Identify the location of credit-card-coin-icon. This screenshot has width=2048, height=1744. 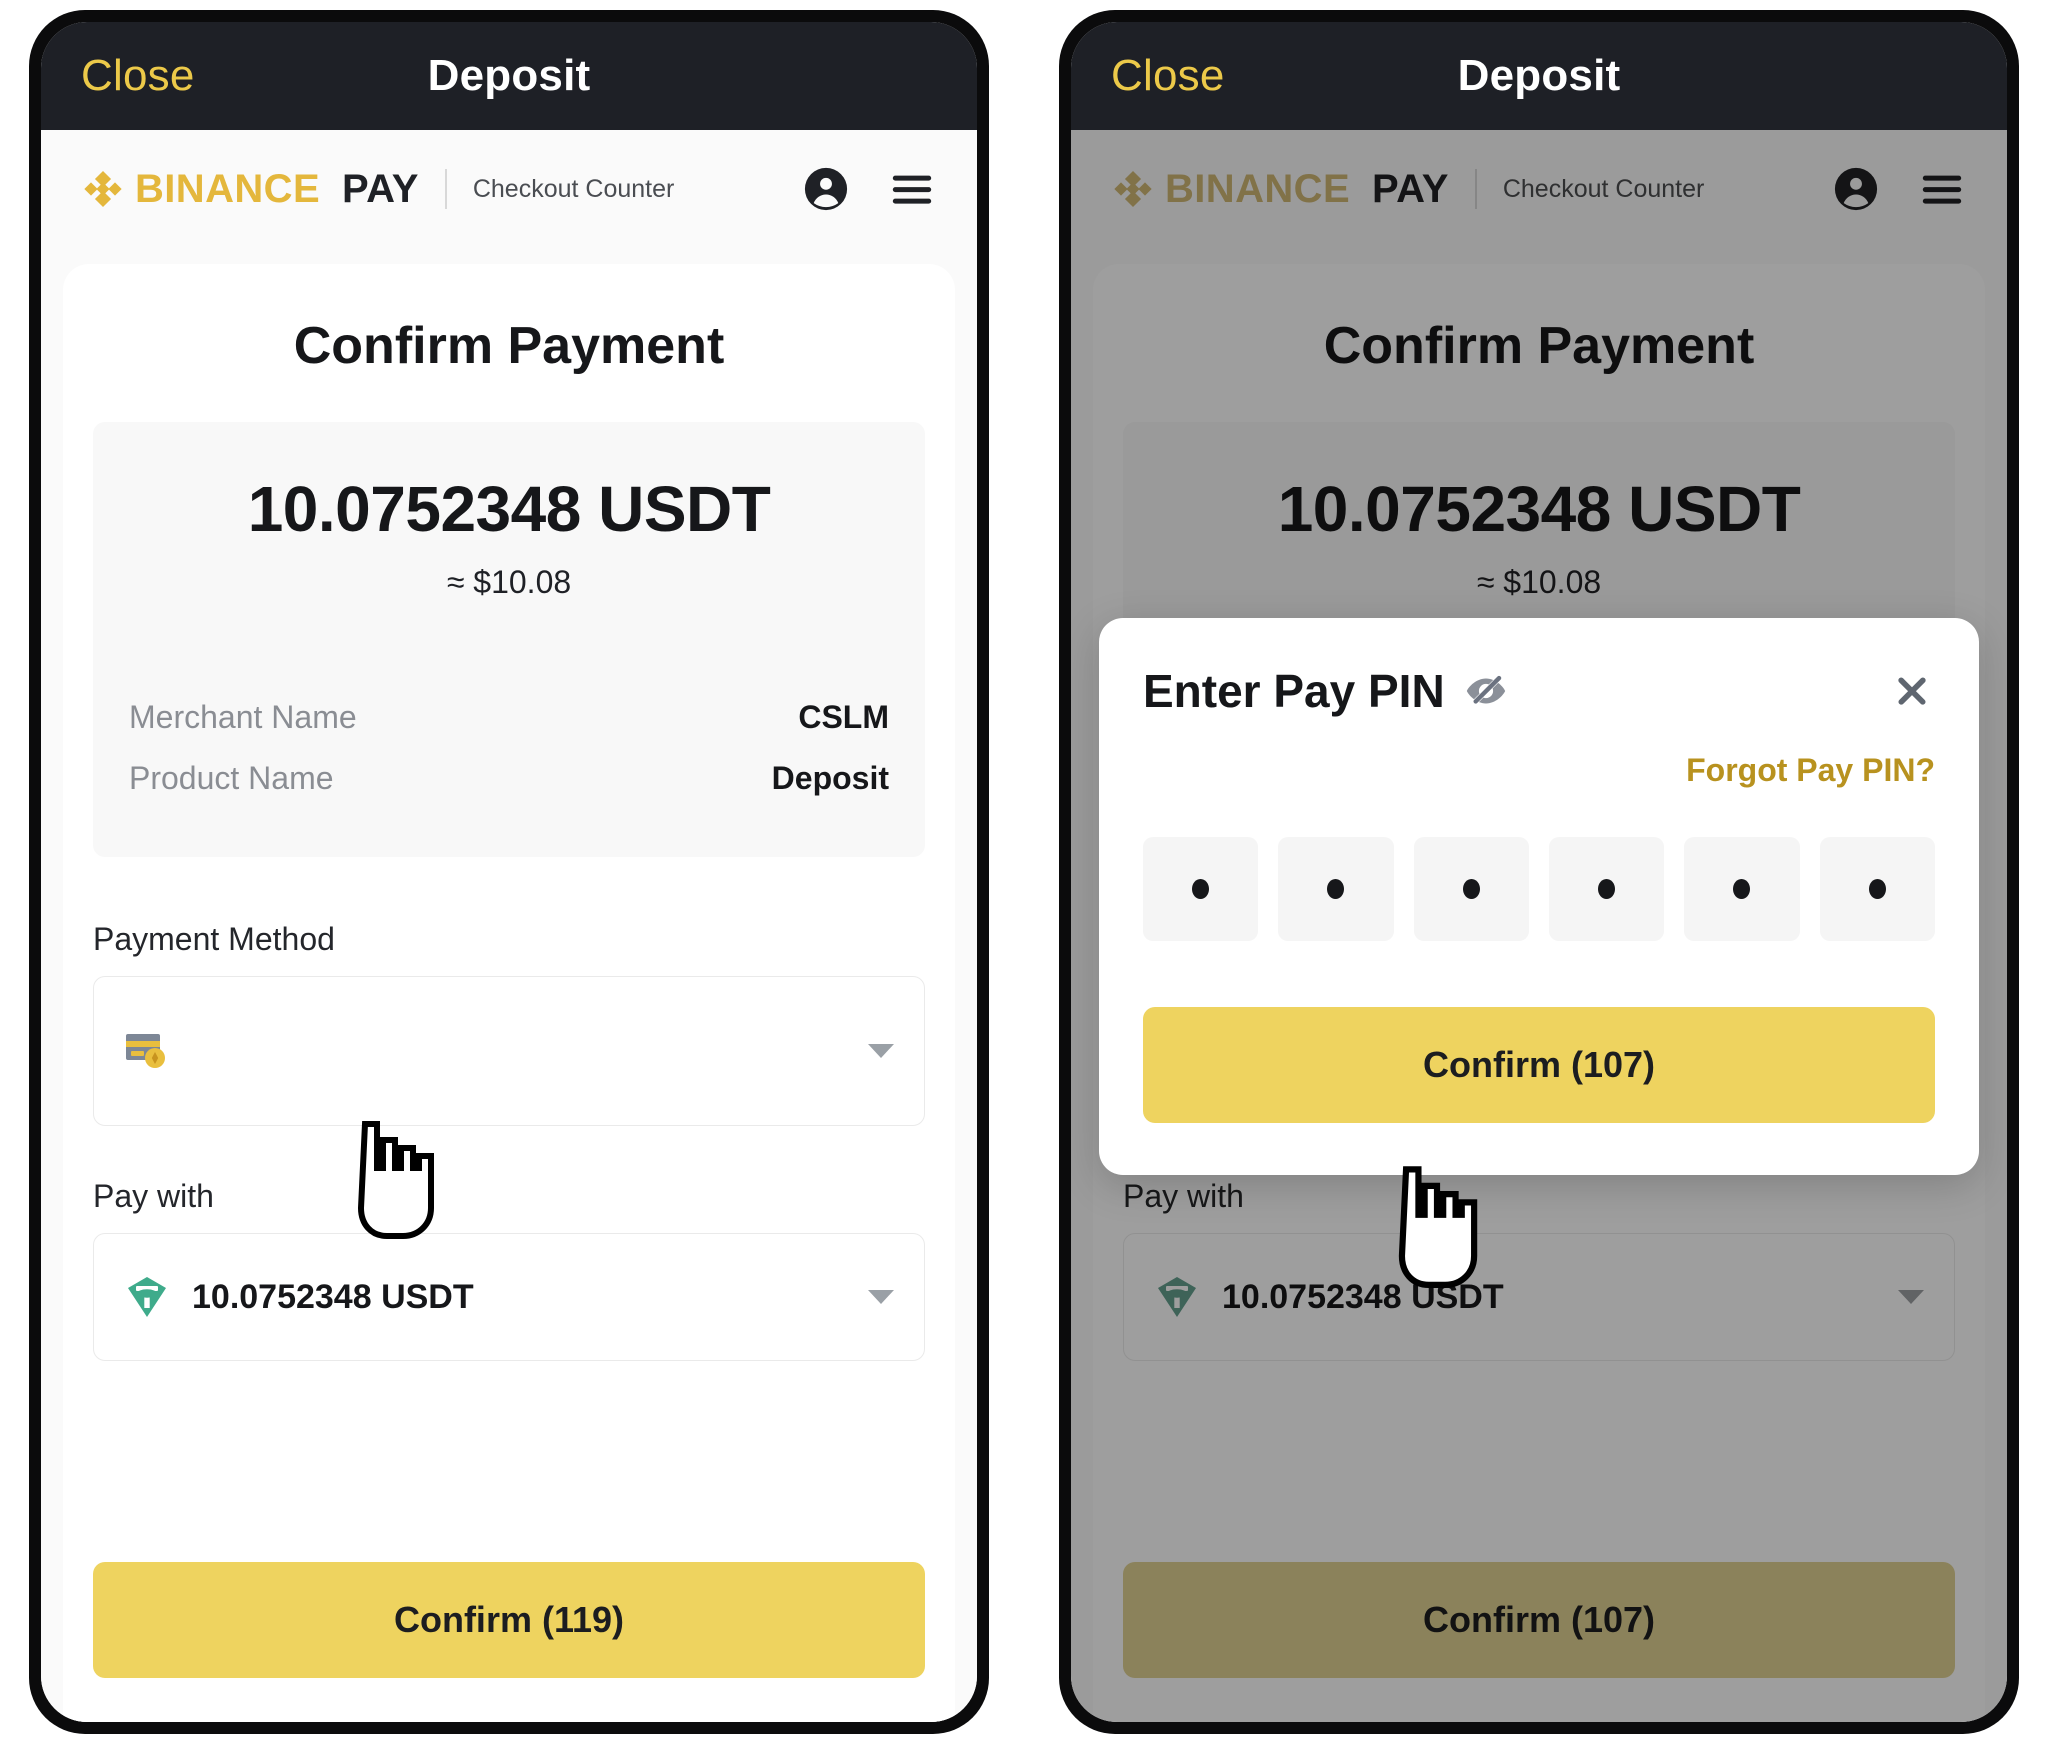
(145, 1051).